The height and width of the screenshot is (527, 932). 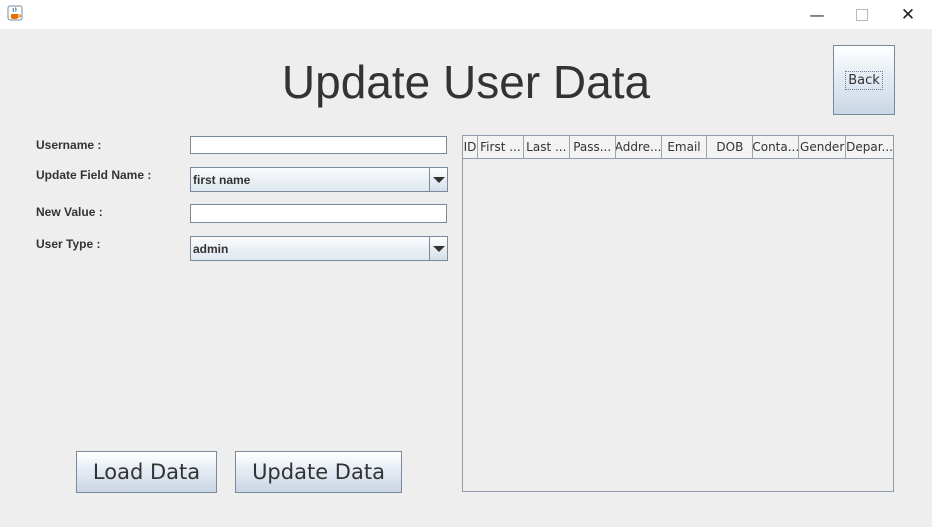 I want to click on update-data-label: Update Data, so click(x=318, y=472).